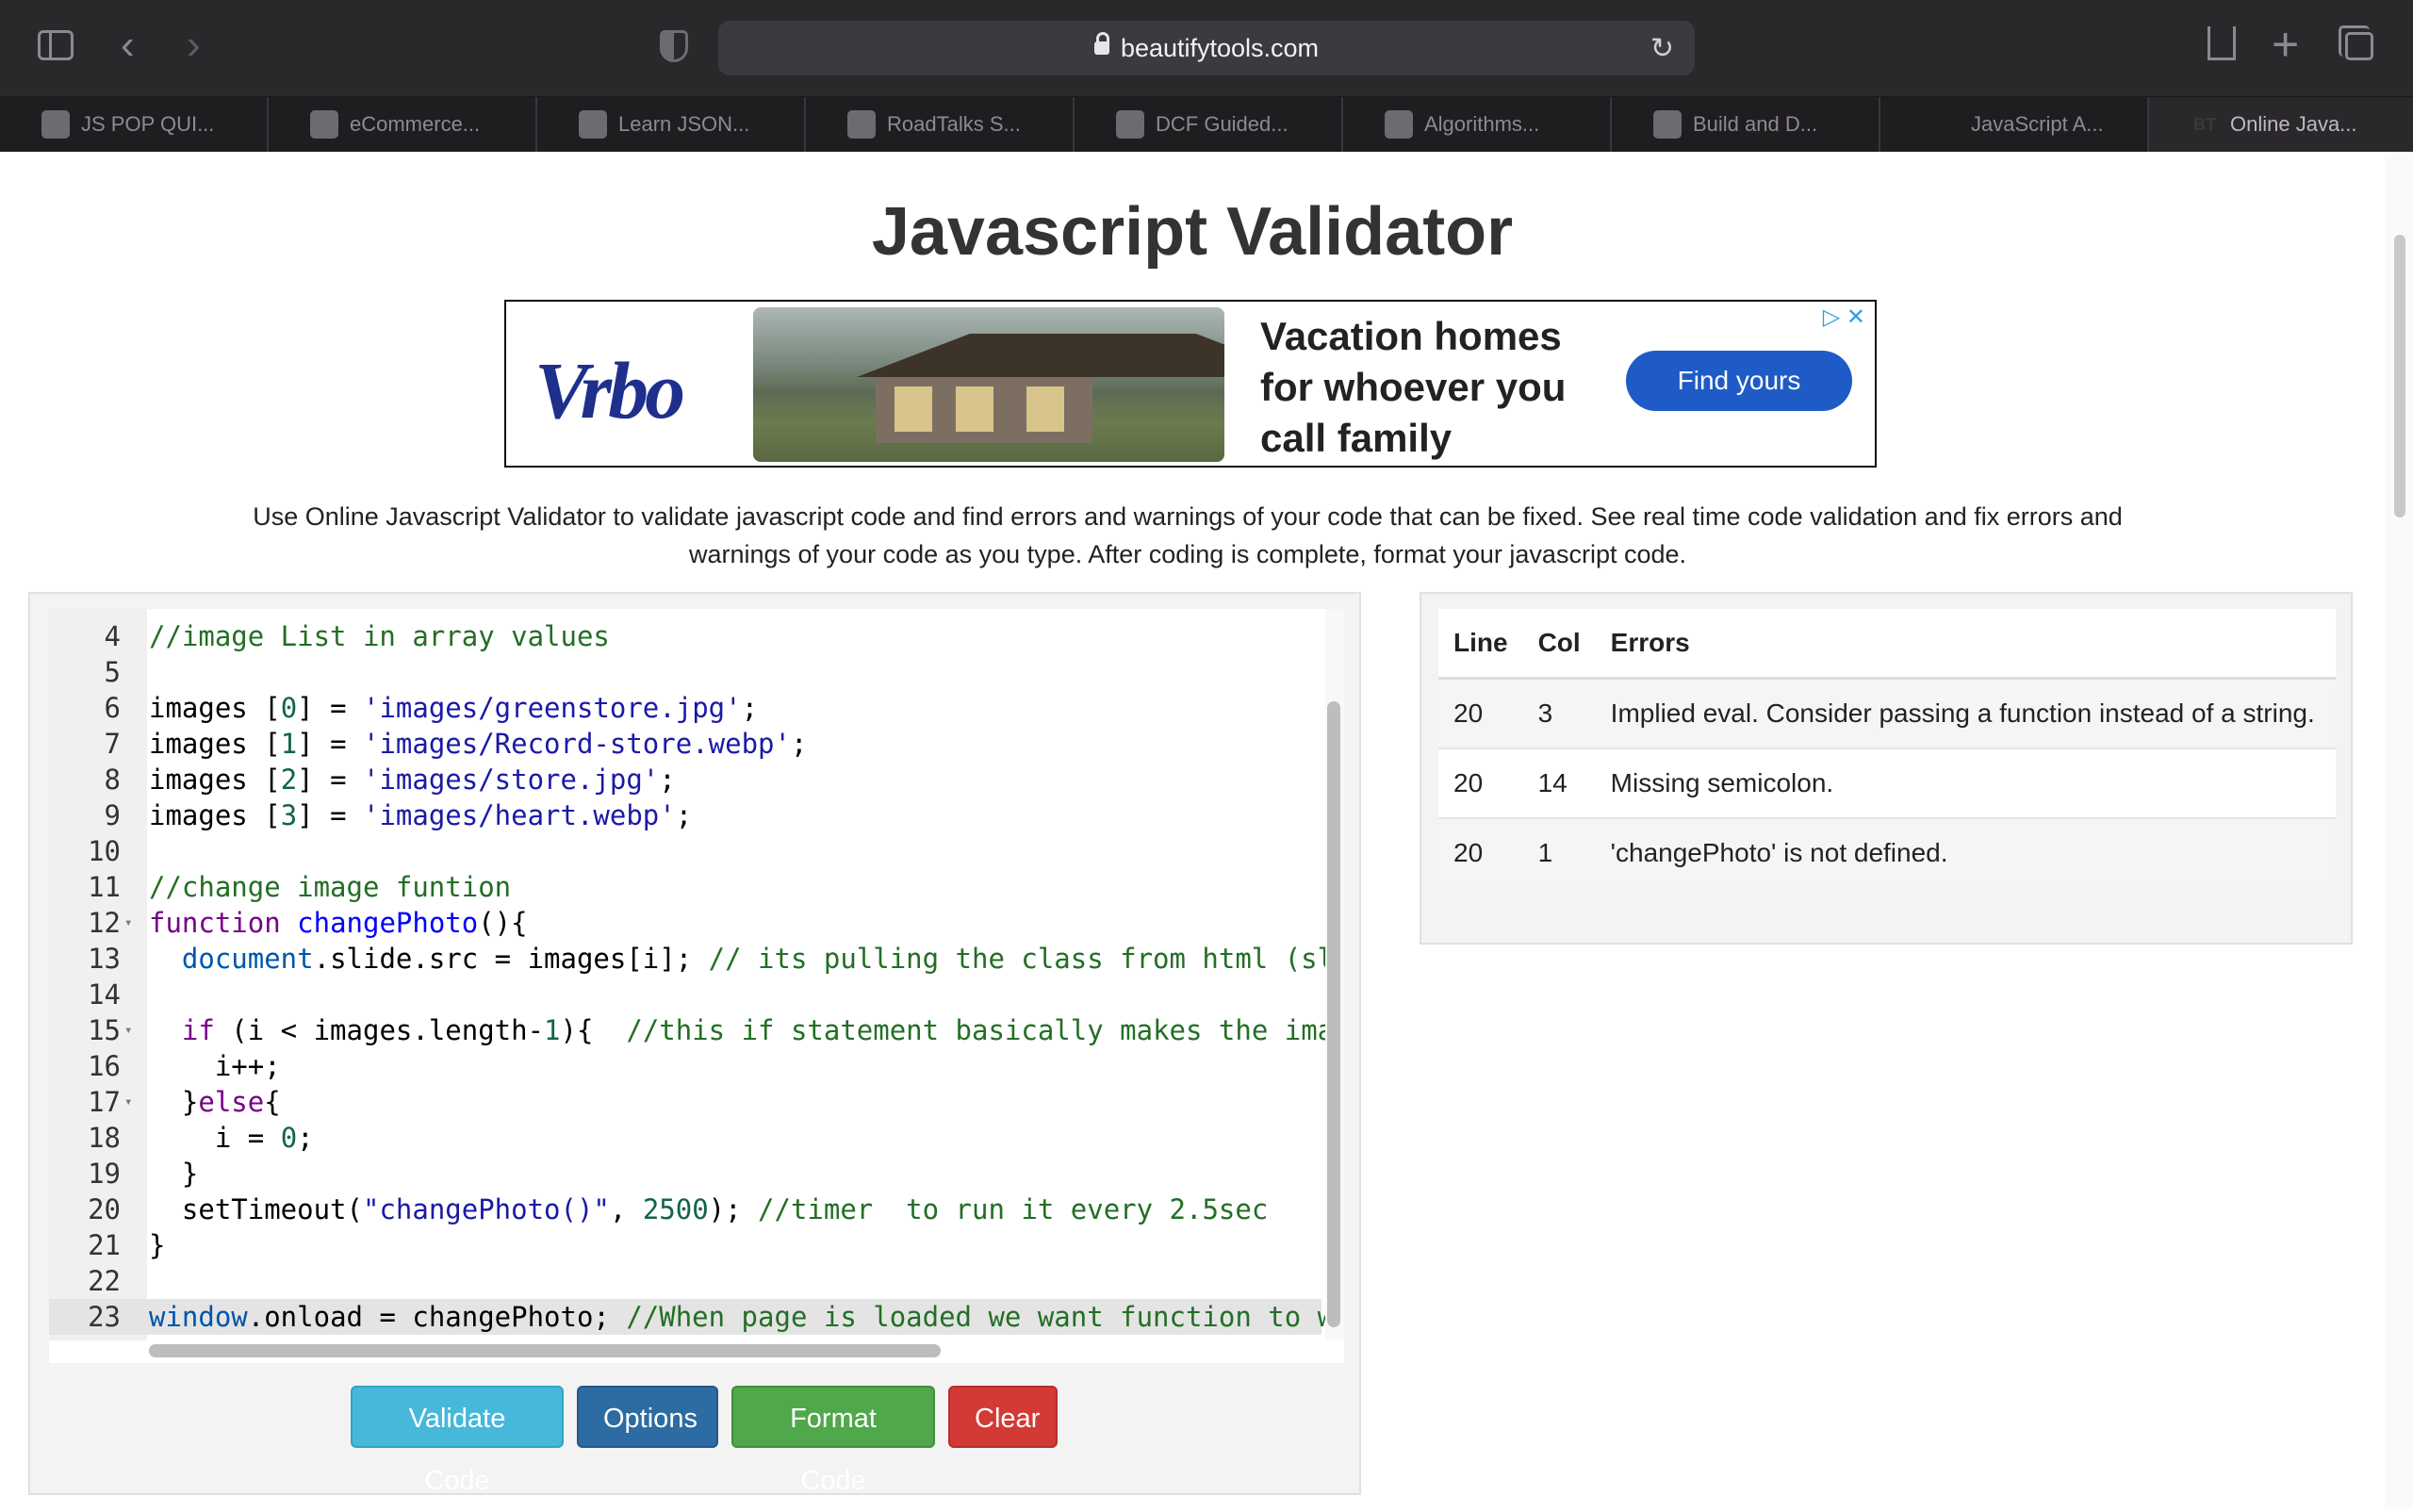 This screenshot has height=1512, width=2413. What do you see at coordinates (1965, 644) in the screenshot?
I see `header-errors: Errors` at bounding box center [1965, 644].